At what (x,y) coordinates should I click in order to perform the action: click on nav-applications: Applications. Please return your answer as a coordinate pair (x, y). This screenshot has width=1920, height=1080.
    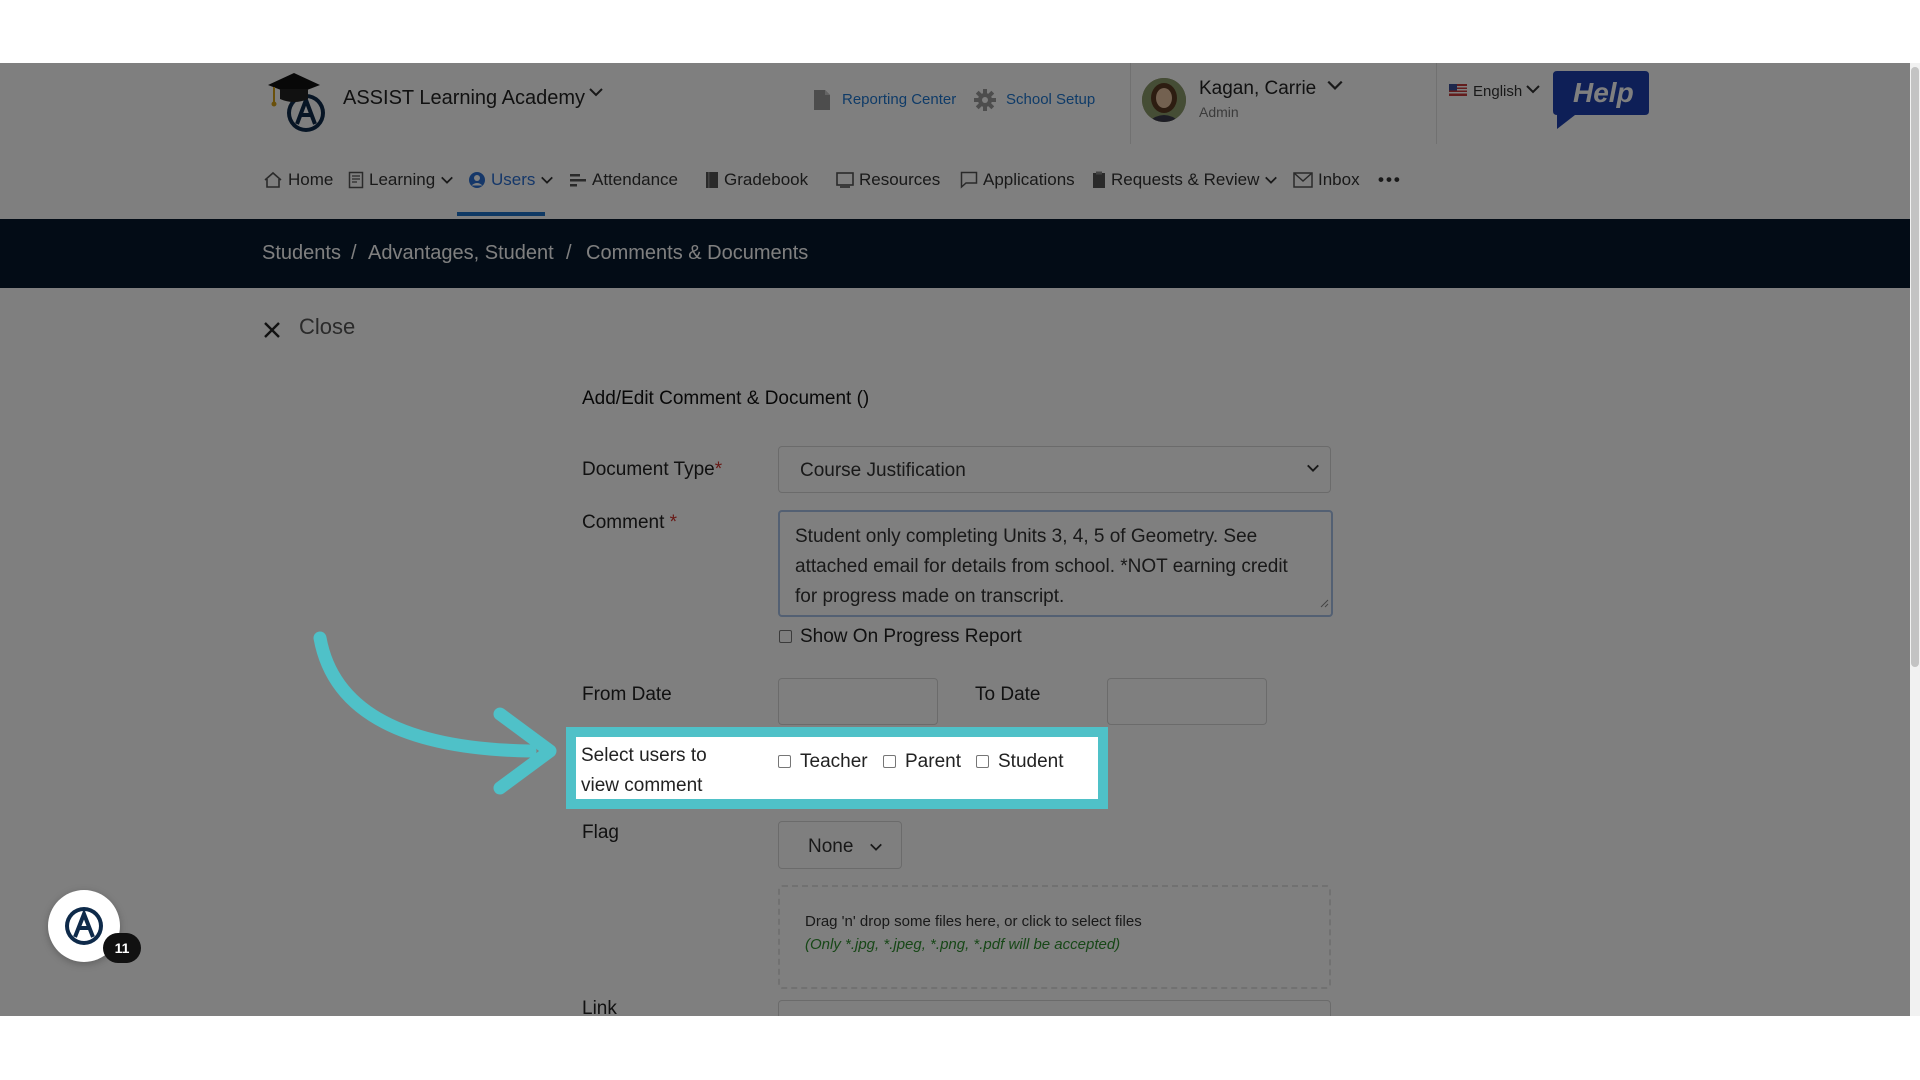
    Looking at the image, I should click on (1017, 180).